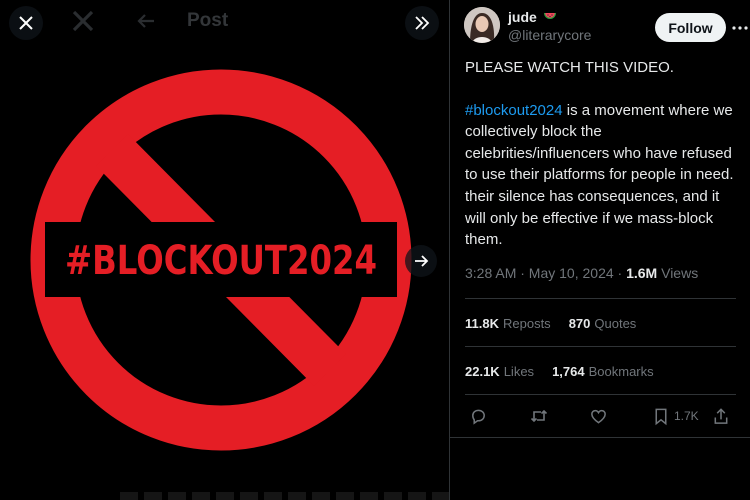  I want to click on ghost-footer-text, so click(284, 496).